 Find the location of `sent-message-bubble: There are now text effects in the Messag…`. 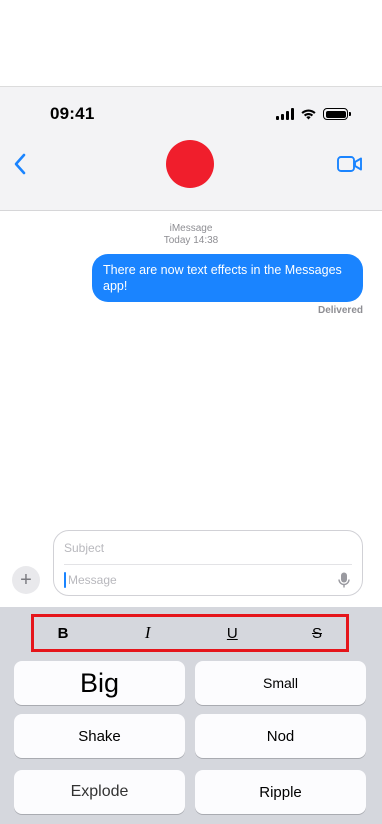

sent-message-bubble: There are now text effects in the Messag… is located at coordinates (227, 278).